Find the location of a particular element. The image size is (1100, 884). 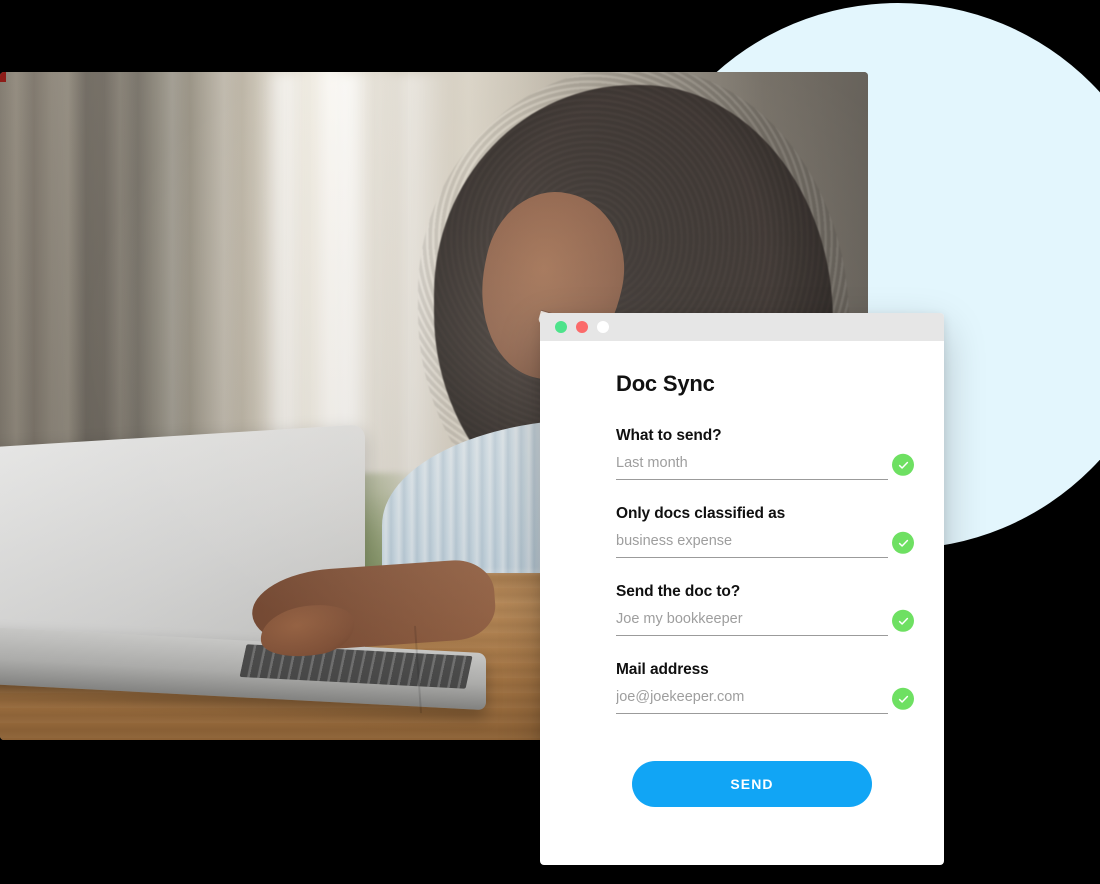

field-label: Mail address is located at coordinates (662, 669).